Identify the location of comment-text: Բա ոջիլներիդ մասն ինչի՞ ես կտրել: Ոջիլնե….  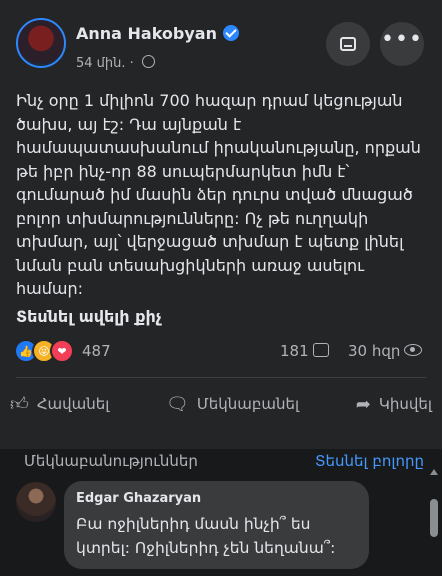
(206, 536).